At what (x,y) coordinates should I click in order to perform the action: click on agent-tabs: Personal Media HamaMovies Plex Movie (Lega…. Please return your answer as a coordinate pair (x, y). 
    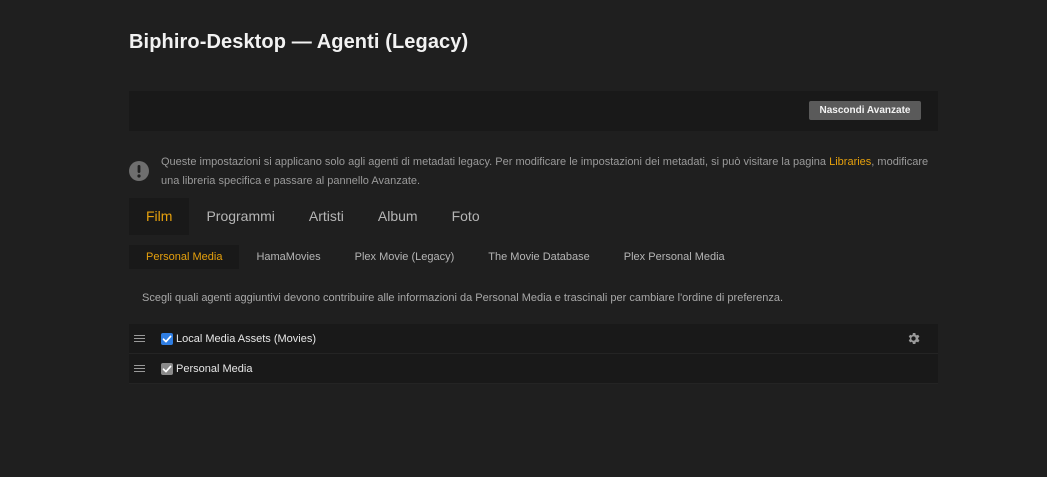
    Looking at the image, I should click on (435, 257).